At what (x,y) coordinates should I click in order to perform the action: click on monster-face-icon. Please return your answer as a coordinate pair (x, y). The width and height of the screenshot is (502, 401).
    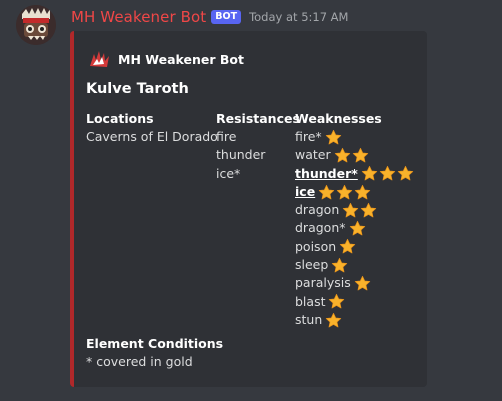
    Looking at the image, I should click on (36, 25).